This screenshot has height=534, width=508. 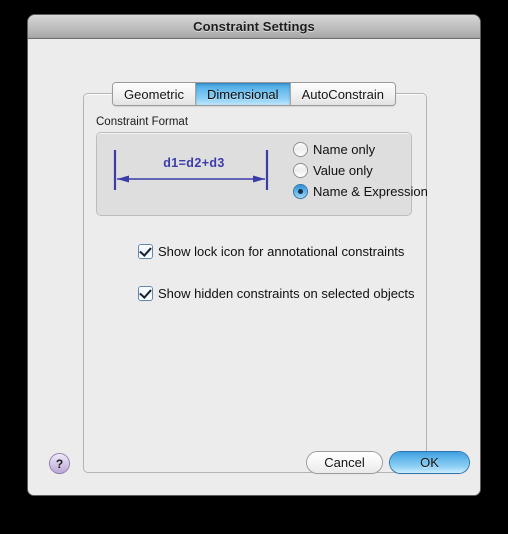 What do you see at coordinates (142, 122) in the screenshot?
I see `constraint-format-group-label: Constraint Format` at bounding box center [142, 122].